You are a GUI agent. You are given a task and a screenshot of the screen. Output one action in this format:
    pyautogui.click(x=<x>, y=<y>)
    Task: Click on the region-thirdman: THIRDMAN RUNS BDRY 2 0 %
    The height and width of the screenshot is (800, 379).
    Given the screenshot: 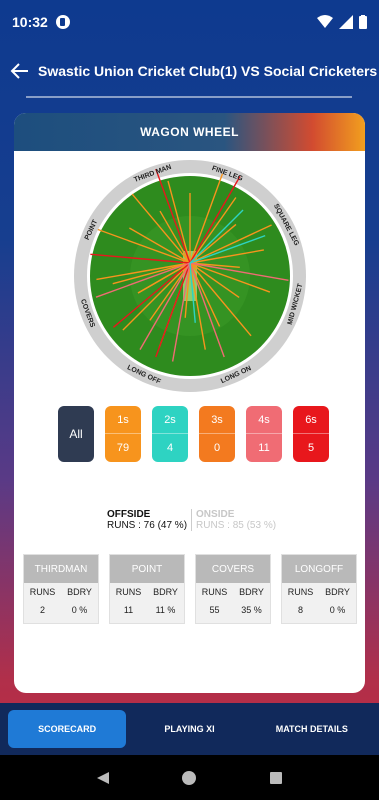 What is the action you would take?
    pyautogui.click(x=61, y=589)
    